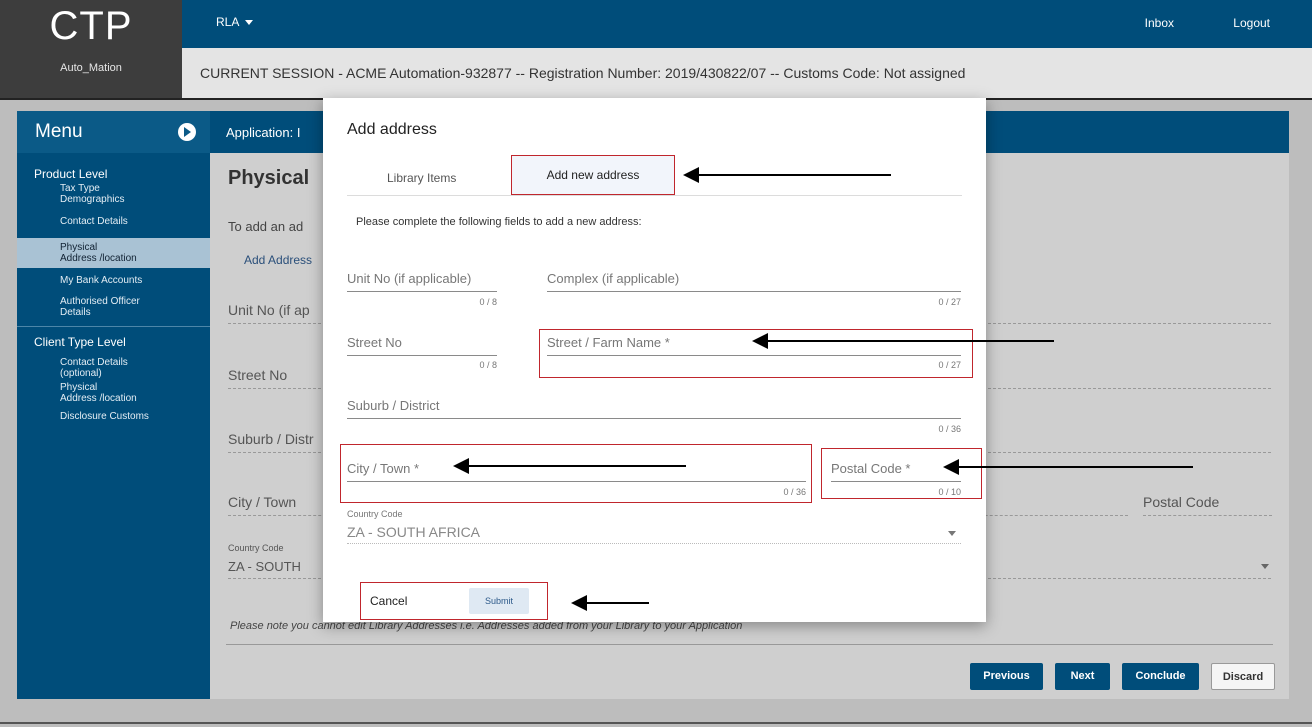 This screenshot has width=1312, height=727. What do you see at coordinates (75, 312) in the screenshot?
I see `menu-item-label: Details` at bounding box center [75, 312].